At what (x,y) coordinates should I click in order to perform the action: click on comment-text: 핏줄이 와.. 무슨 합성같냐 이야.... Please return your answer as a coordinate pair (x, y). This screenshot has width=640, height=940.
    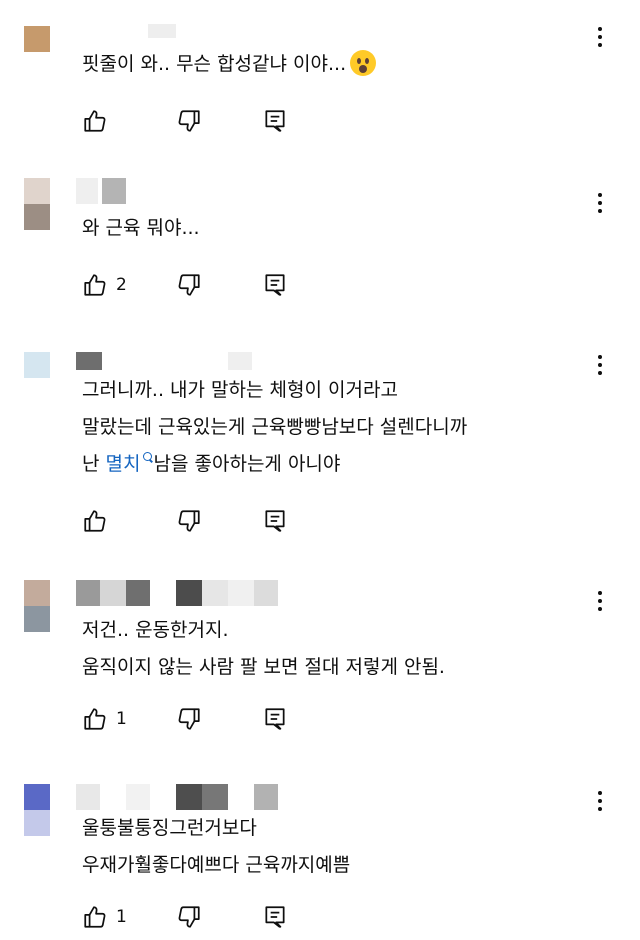
    Looking at the image, I should click on (229, 64).